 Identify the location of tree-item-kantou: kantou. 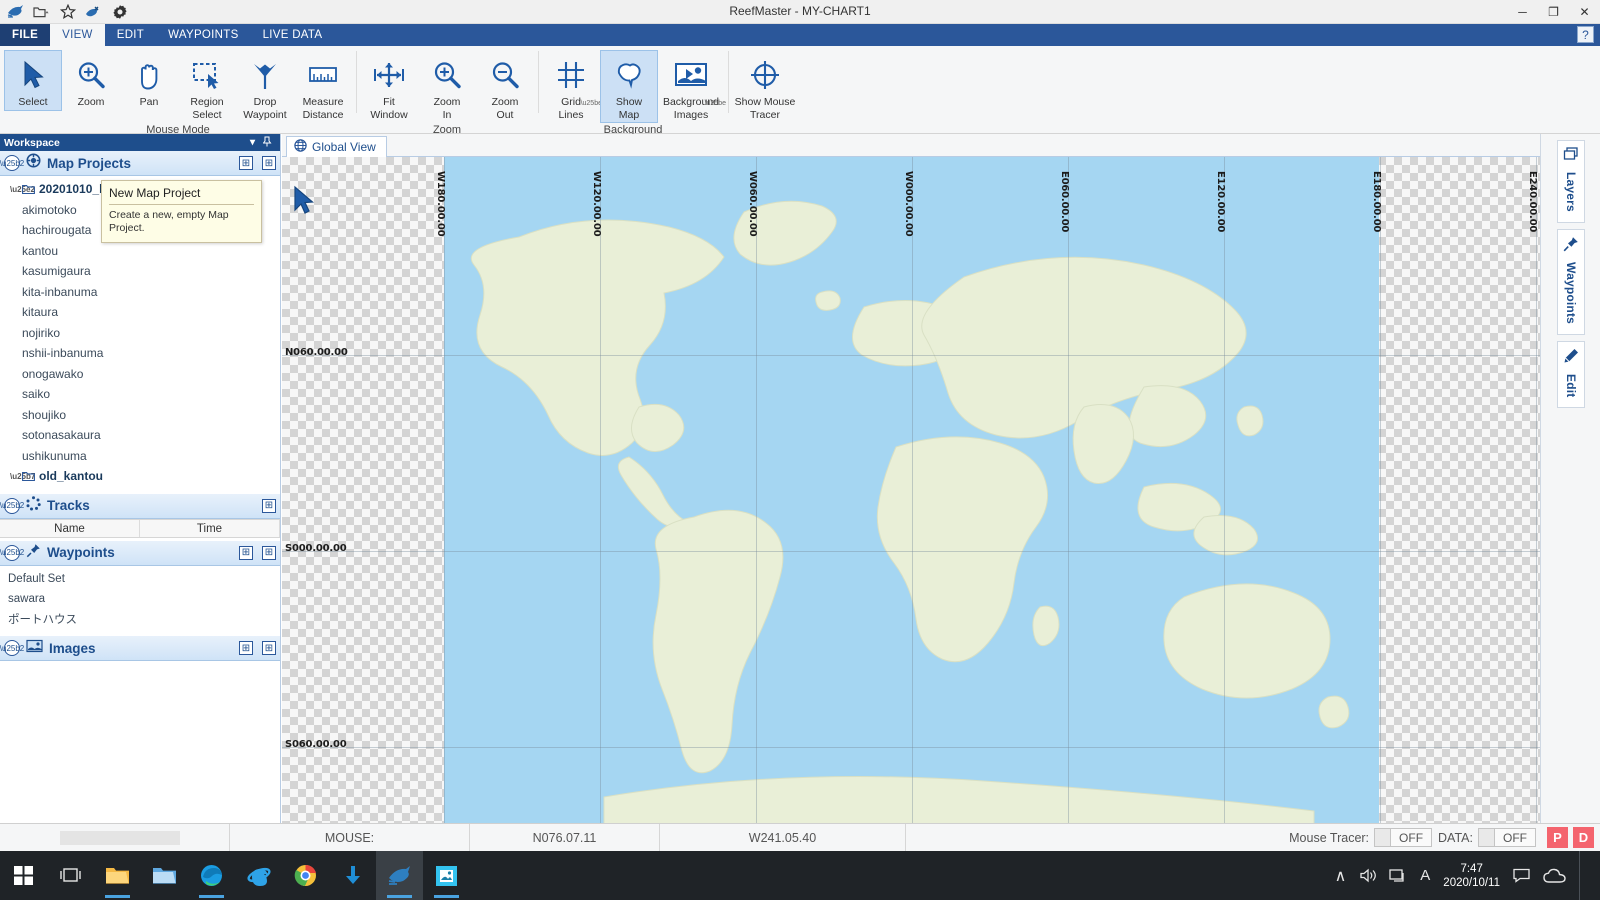
(140, 251).